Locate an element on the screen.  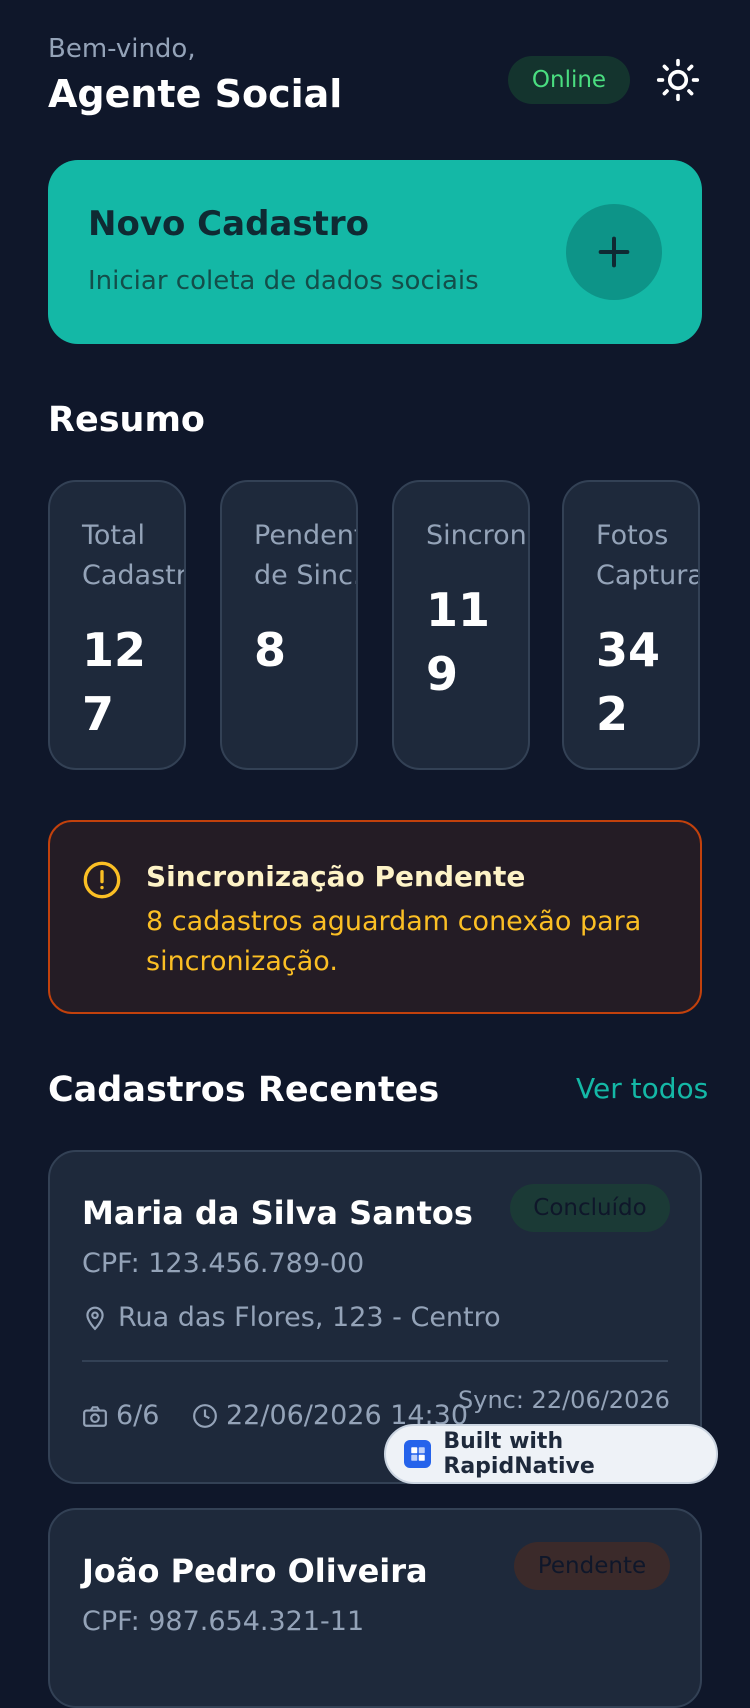
sync-date: Sync: 22/06/2026 is located at coordinates (564, 1400).